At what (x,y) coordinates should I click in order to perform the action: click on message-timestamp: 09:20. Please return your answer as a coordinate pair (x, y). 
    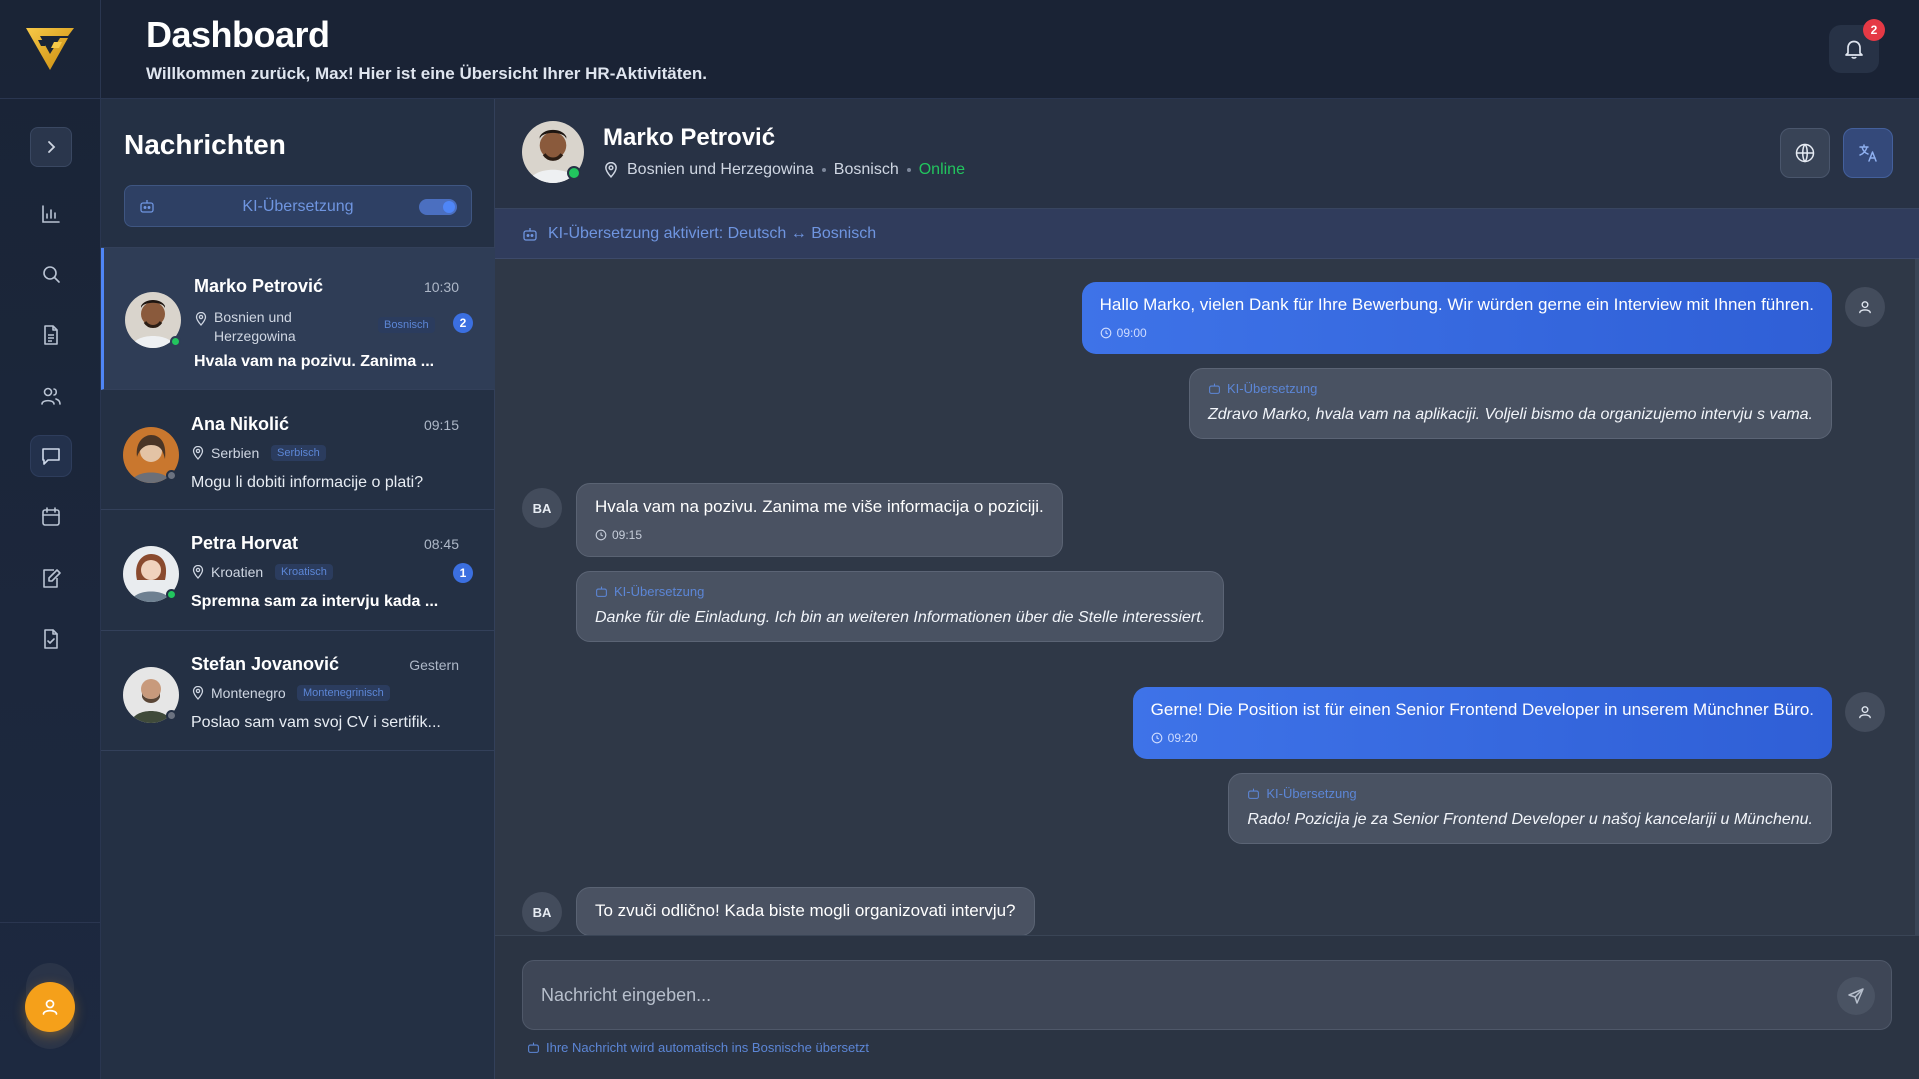
    Looking at the image, I should click on (1482, 738).